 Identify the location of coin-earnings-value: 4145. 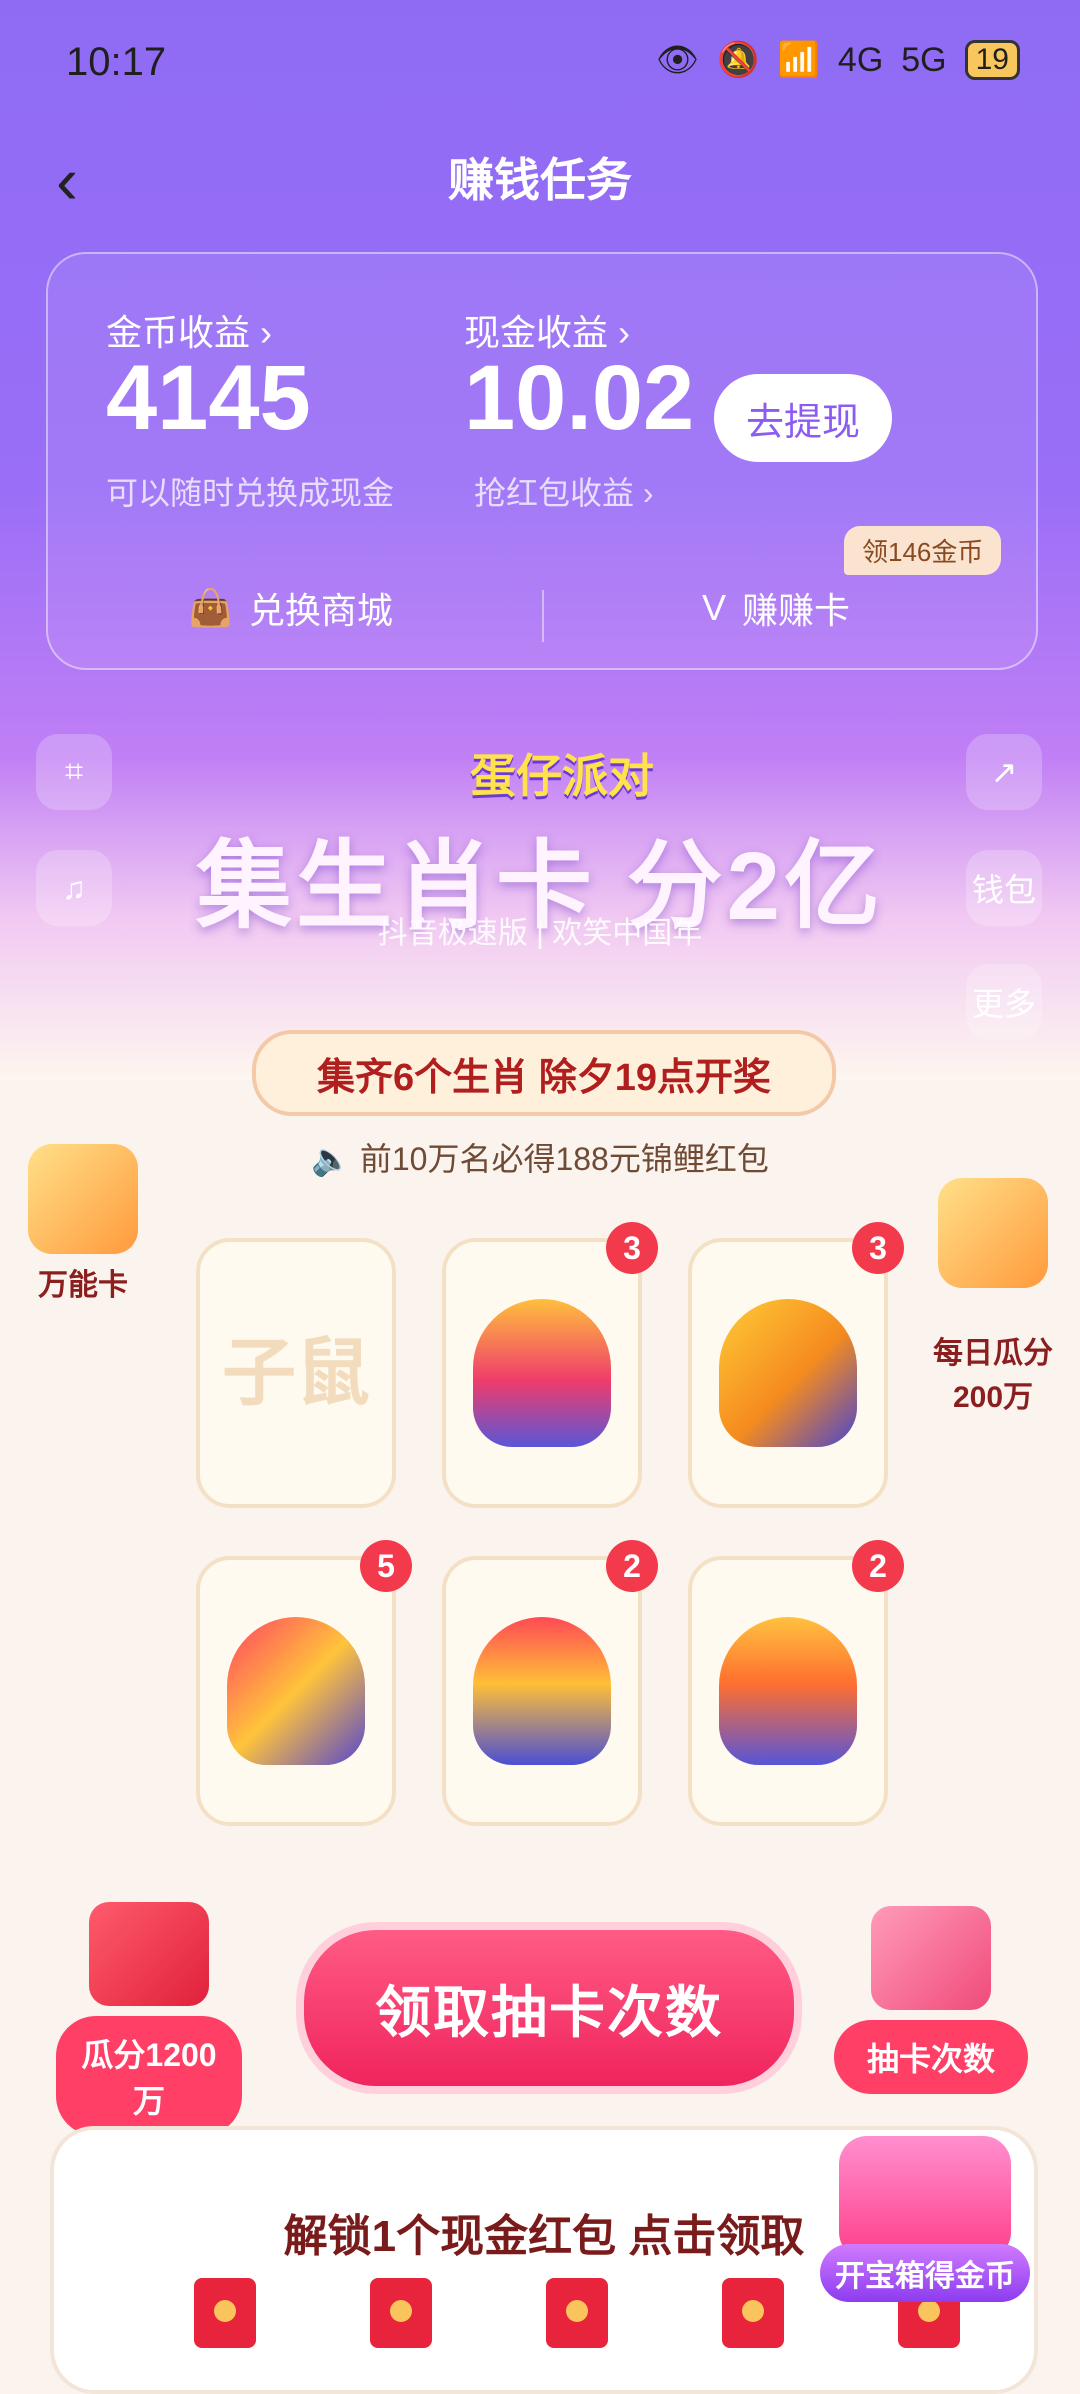
(208, 398).